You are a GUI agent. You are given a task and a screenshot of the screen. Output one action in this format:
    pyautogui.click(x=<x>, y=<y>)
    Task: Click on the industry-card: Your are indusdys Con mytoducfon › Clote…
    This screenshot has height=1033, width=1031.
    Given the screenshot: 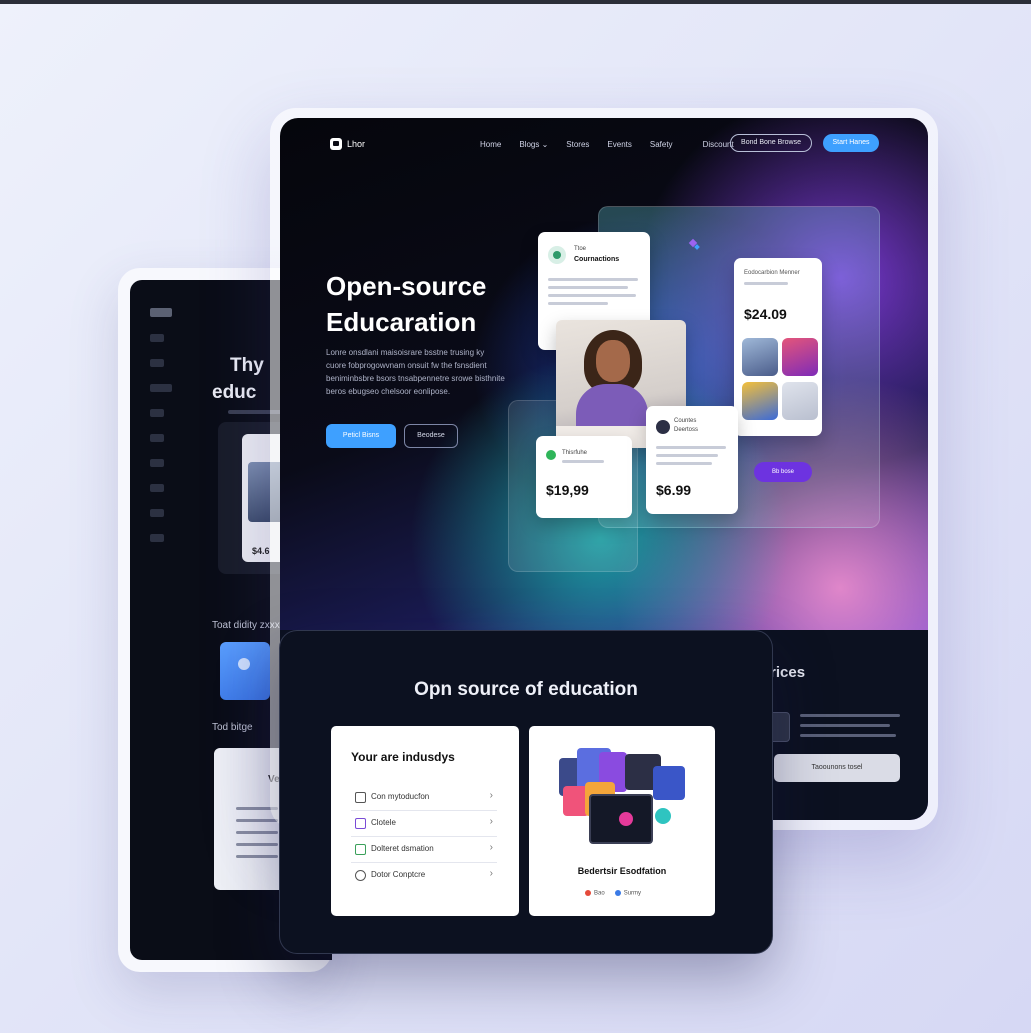 What is the action you would take?
    pyautogui.click(x=425, y=821)
    